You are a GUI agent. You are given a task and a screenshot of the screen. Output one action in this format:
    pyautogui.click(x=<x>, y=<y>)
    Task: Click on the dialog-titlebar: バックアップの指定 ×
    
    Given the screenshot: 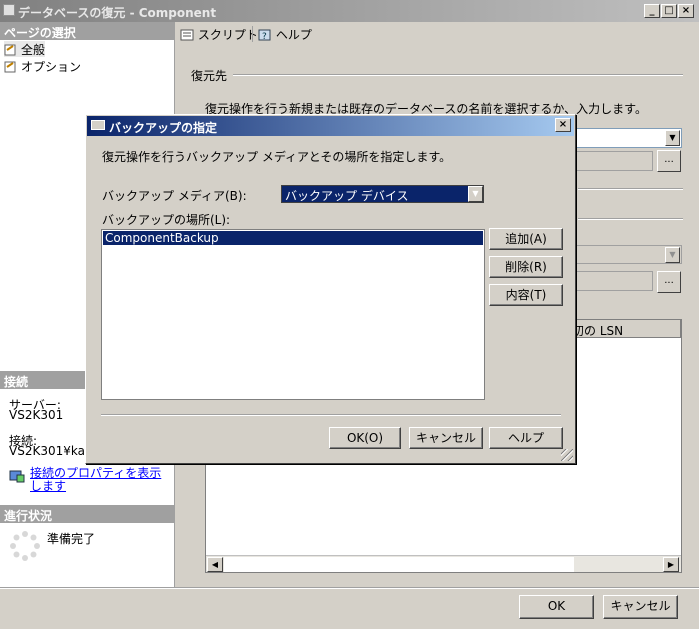 What is the action you would take?
    pyautogui.click(x=330, y=126)
    